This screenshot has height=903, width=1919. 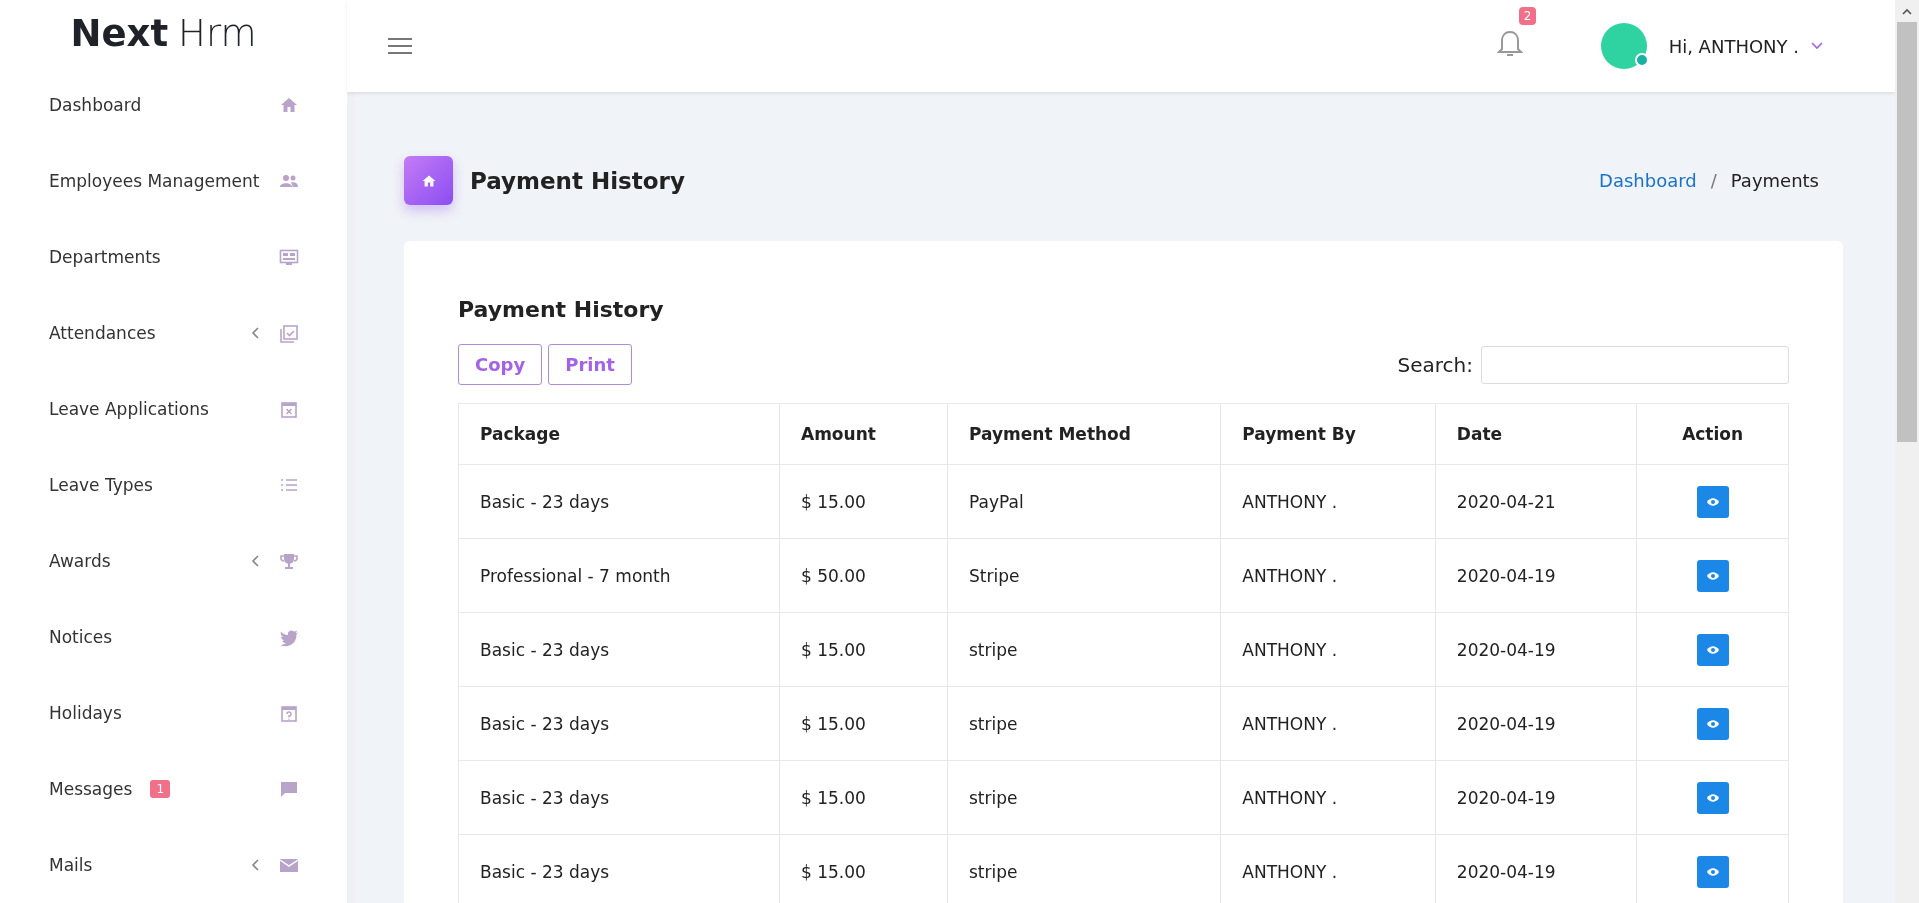 What do you see at coordinates (289, 561) in the screenshot?
I see `trophy-icon` at bounding box center [289, 561].